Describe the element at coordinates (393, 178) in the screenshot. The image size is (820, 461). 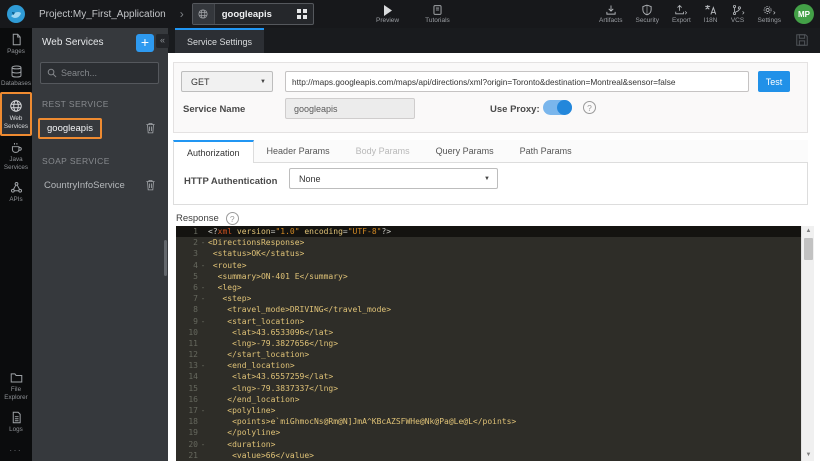
I see `http-authentication-select: None ▼` at that location.